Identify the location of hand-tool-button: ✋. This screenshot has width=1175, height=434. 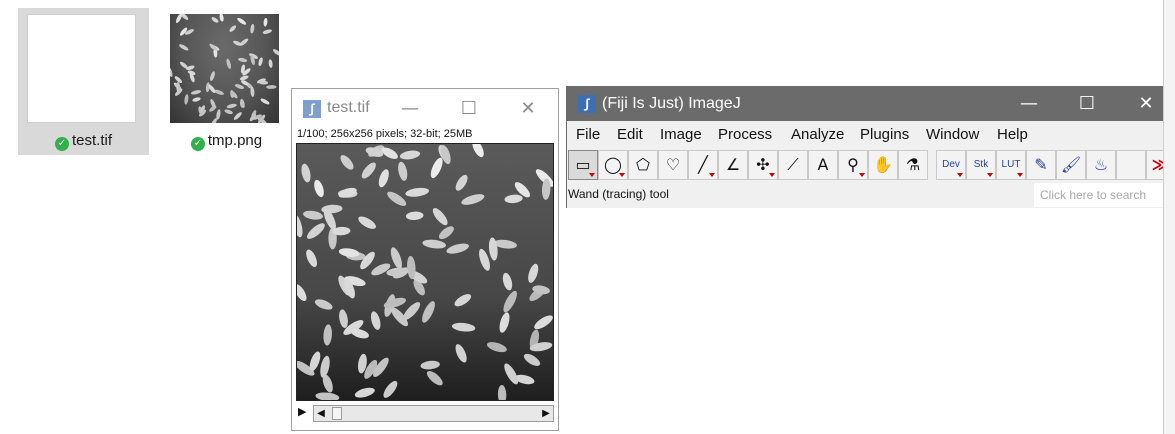
(883, 165).